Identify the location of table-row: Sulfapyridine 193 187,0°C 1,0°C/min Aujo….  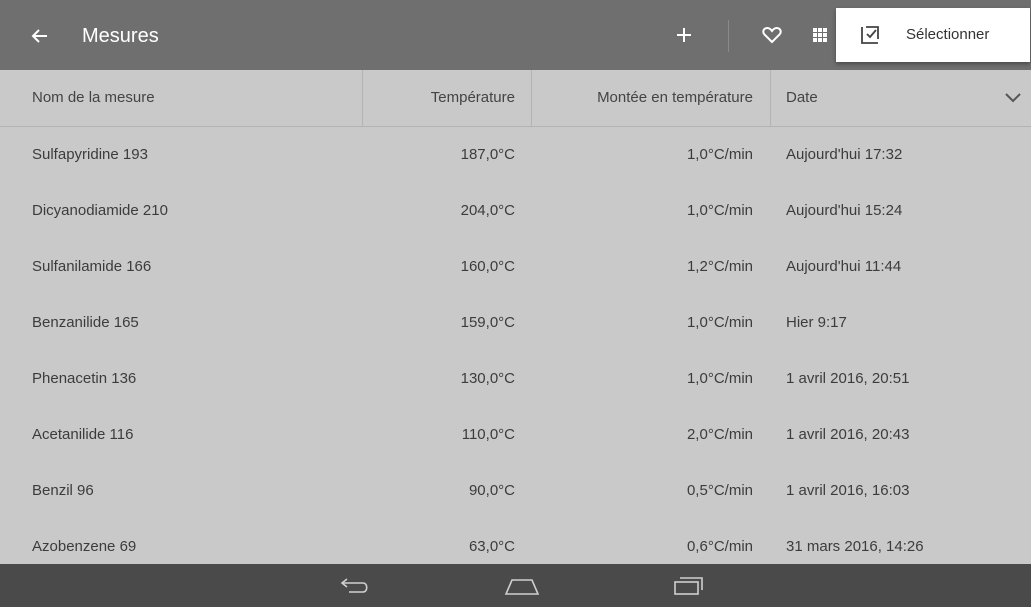
(515, 155).